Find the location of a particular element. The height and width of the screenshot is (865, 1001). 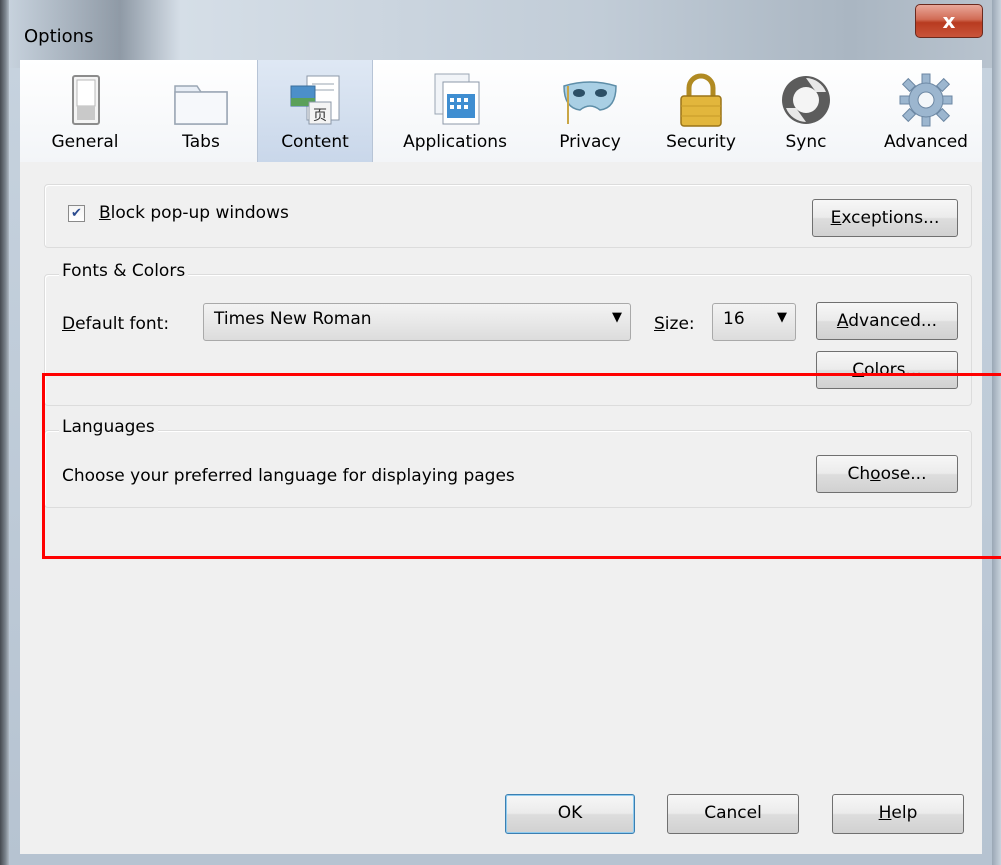

tab-advanced: Advanced is located at coordinates (926, 111).